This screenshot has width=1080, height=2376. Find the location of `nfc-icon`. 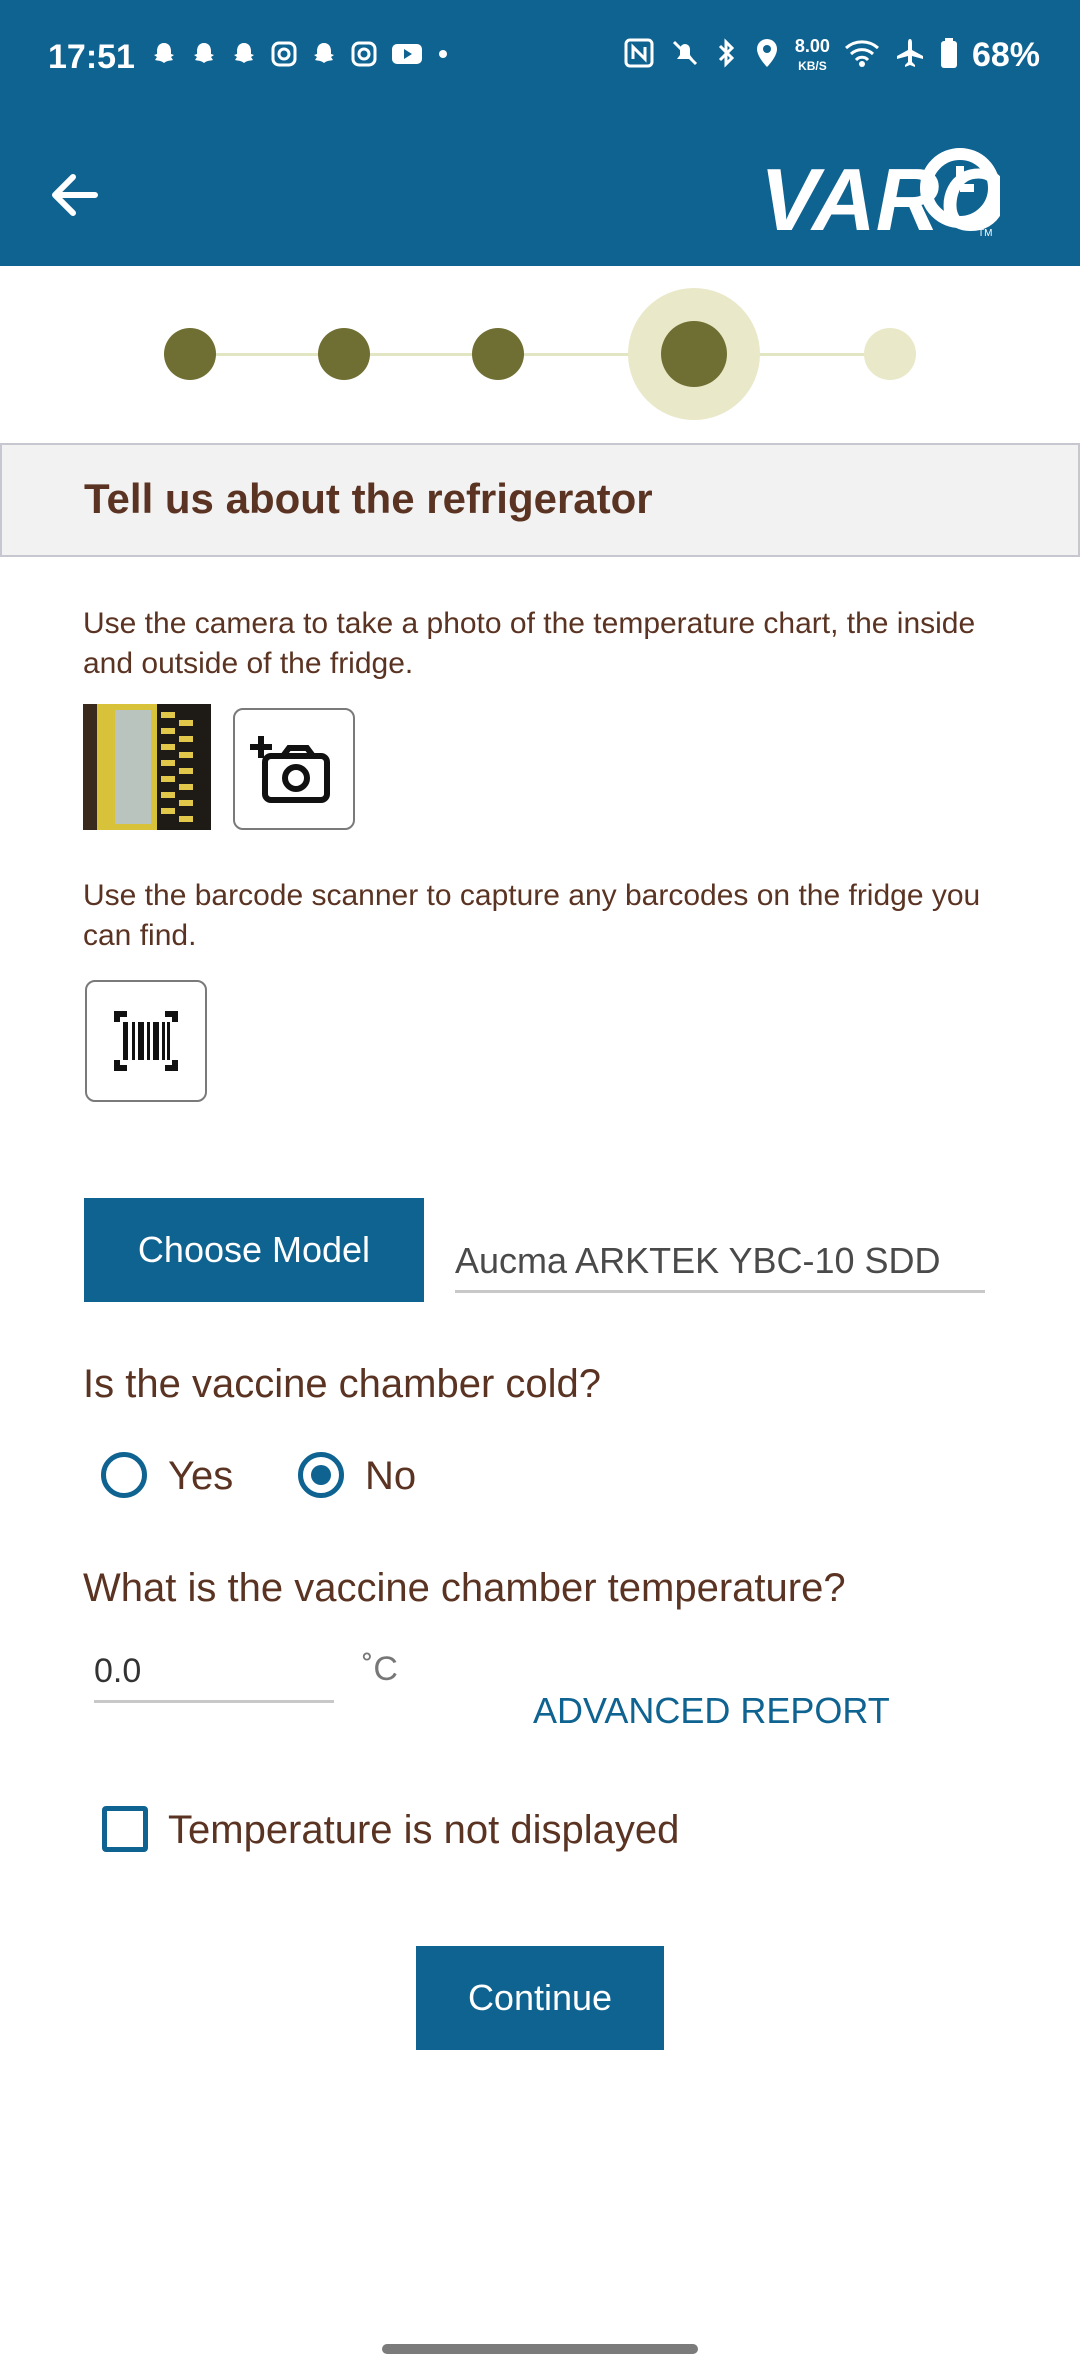

nfc-icon is located at coordinates (639, 55).